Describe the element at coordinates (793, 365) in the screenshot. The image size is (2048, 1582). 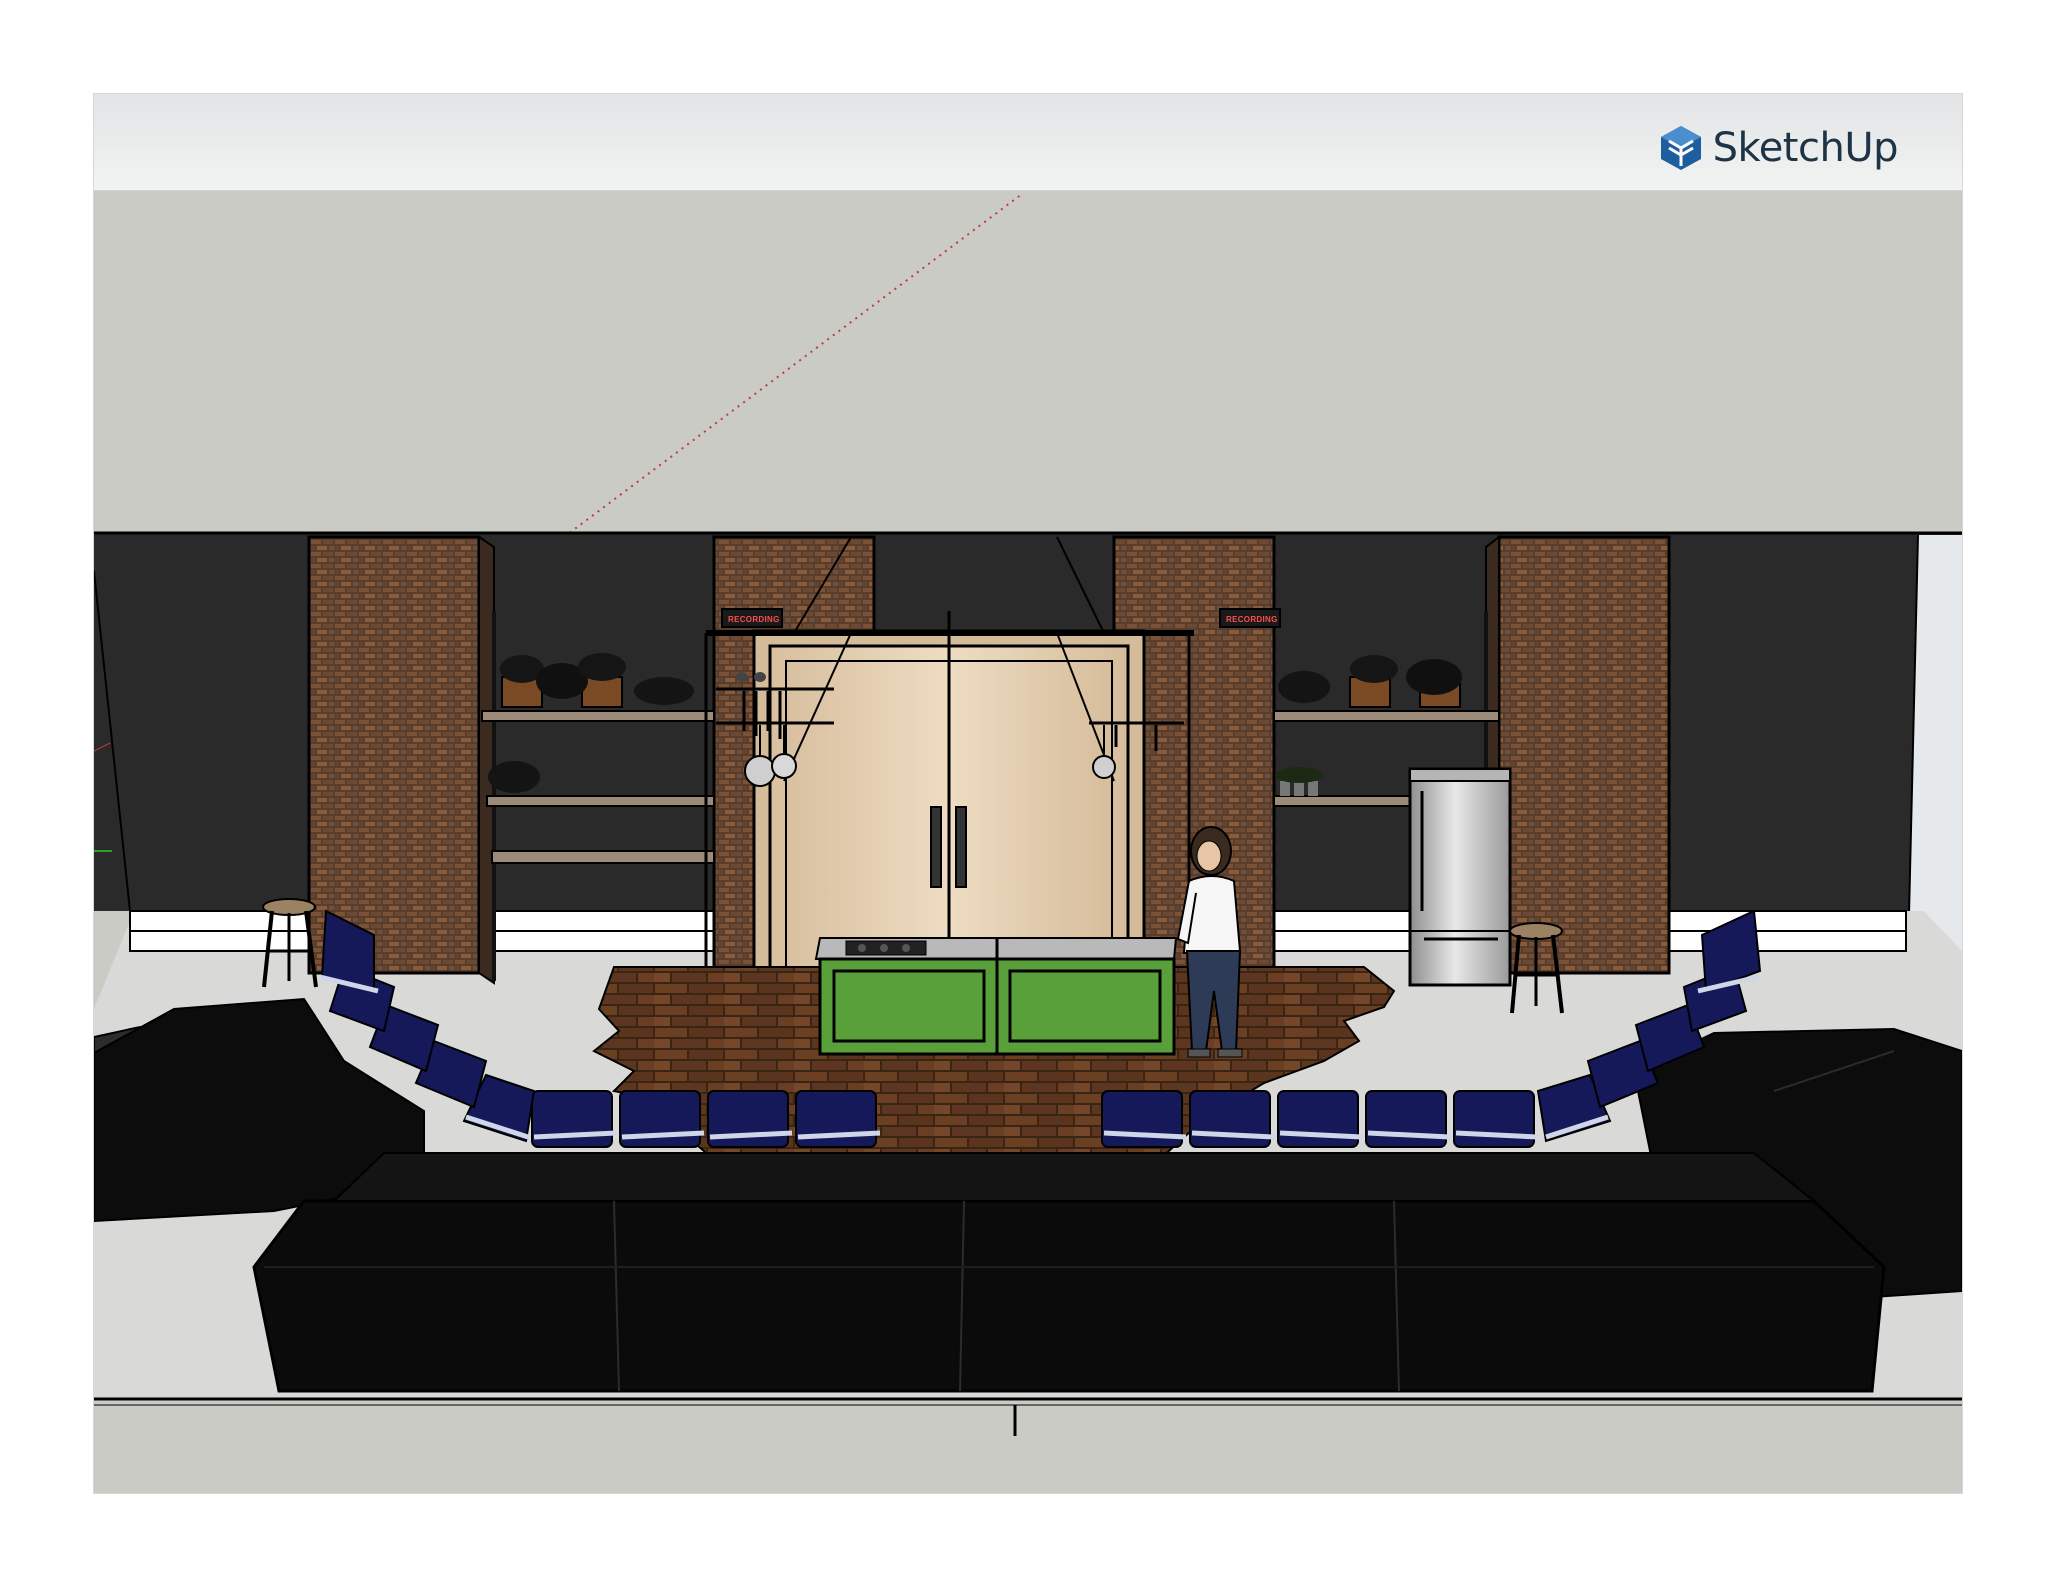
I see `red-axis-guide` at that location.